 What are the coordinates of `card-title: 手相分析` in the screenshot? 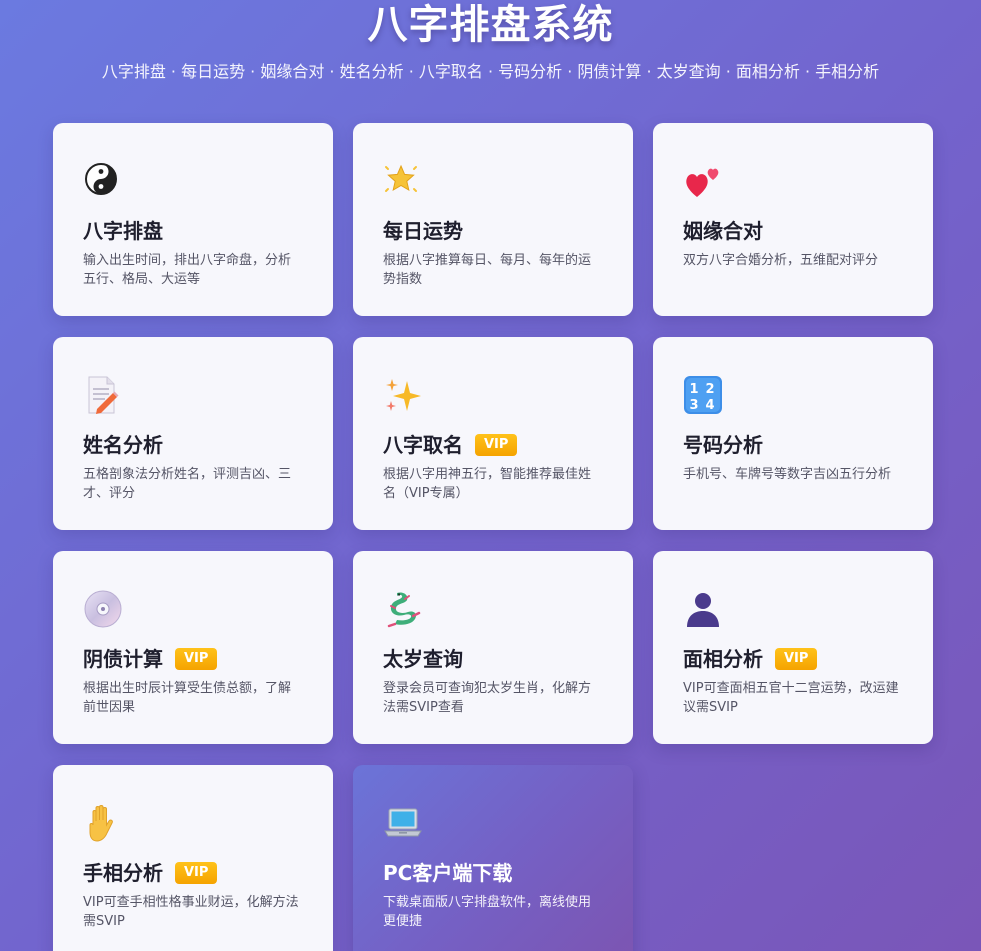 It's located at (123, 873).